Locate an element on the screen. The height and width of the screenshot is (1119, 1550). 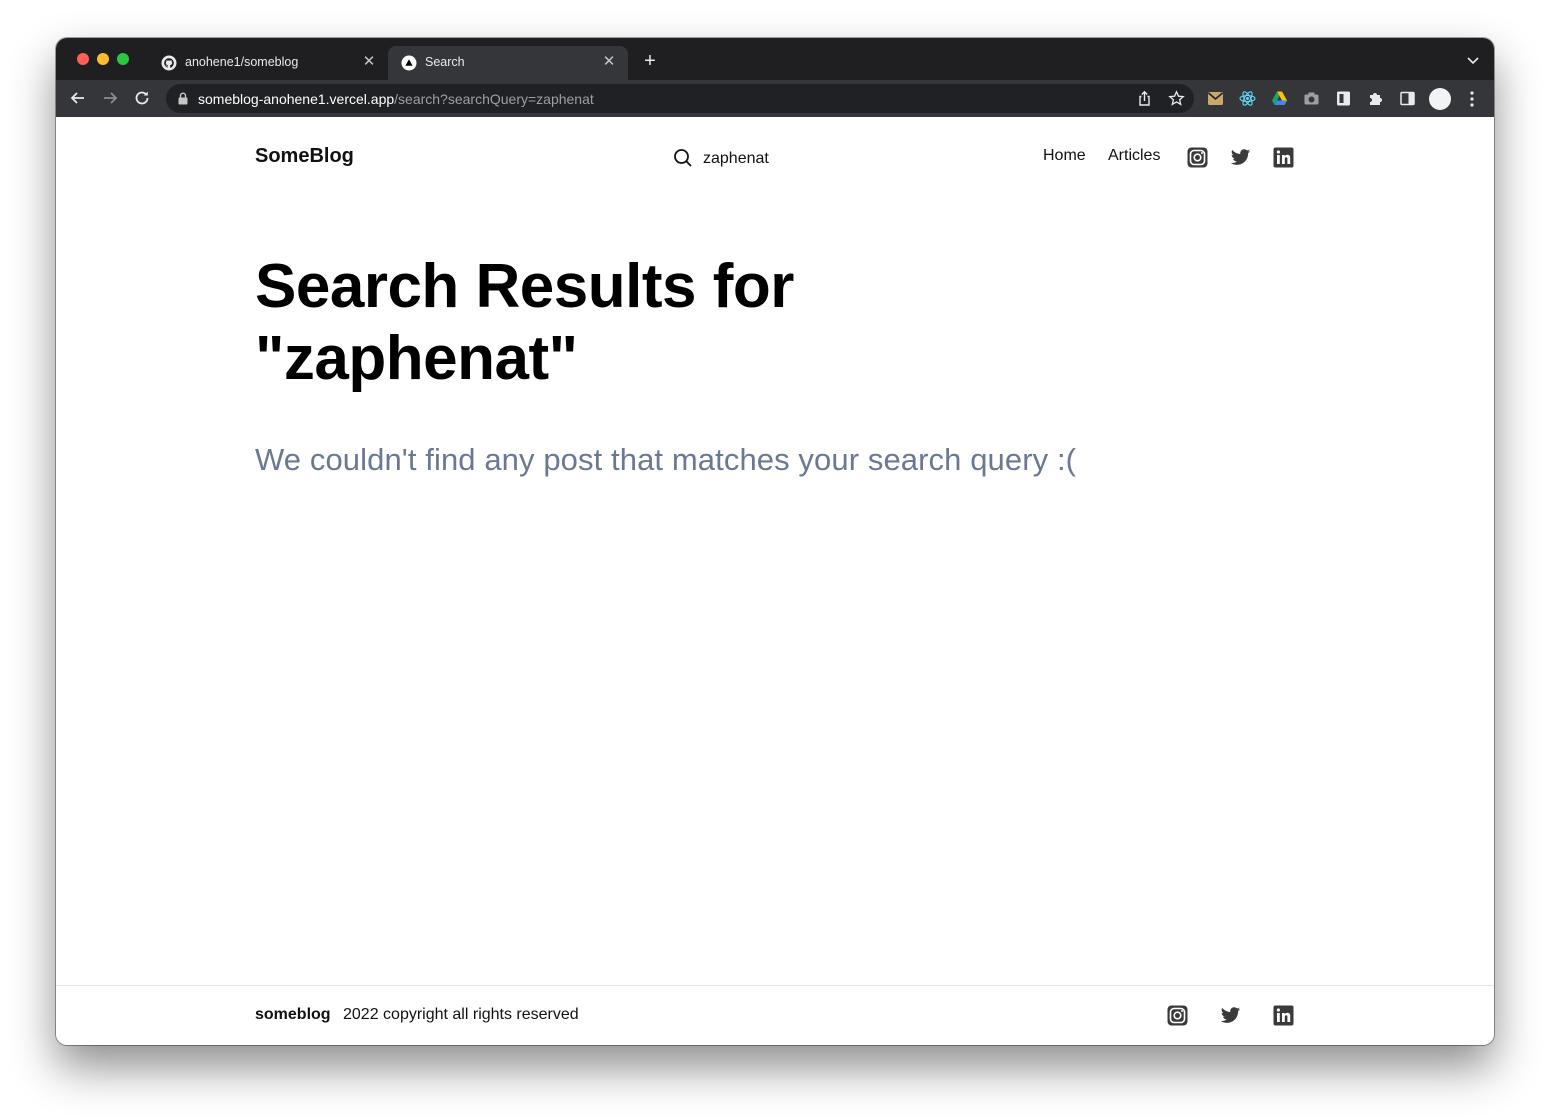
camera-icon is located at coordinates (1311, 98).